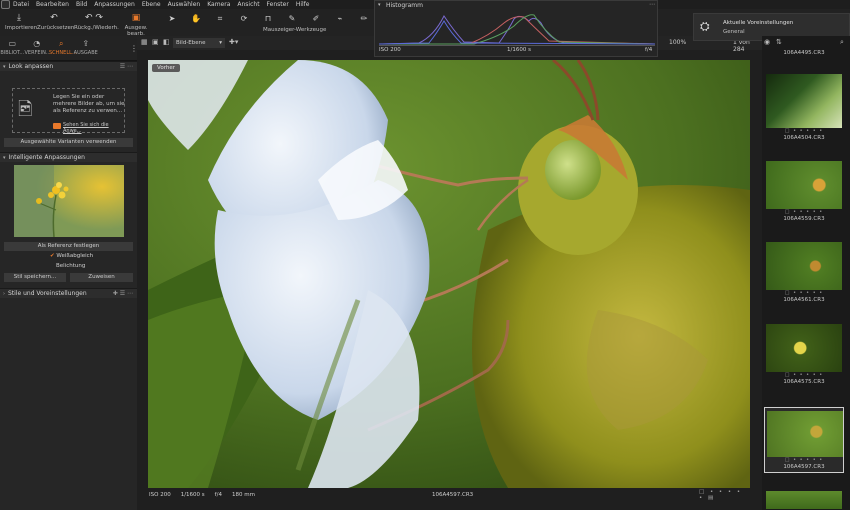 This screenshot has height=510, width=850. Describe the element at coordinates (804, 192) in the screenshot. I see `thumbnail-item: □ • • • • • 106A4559.CR3` at that location.